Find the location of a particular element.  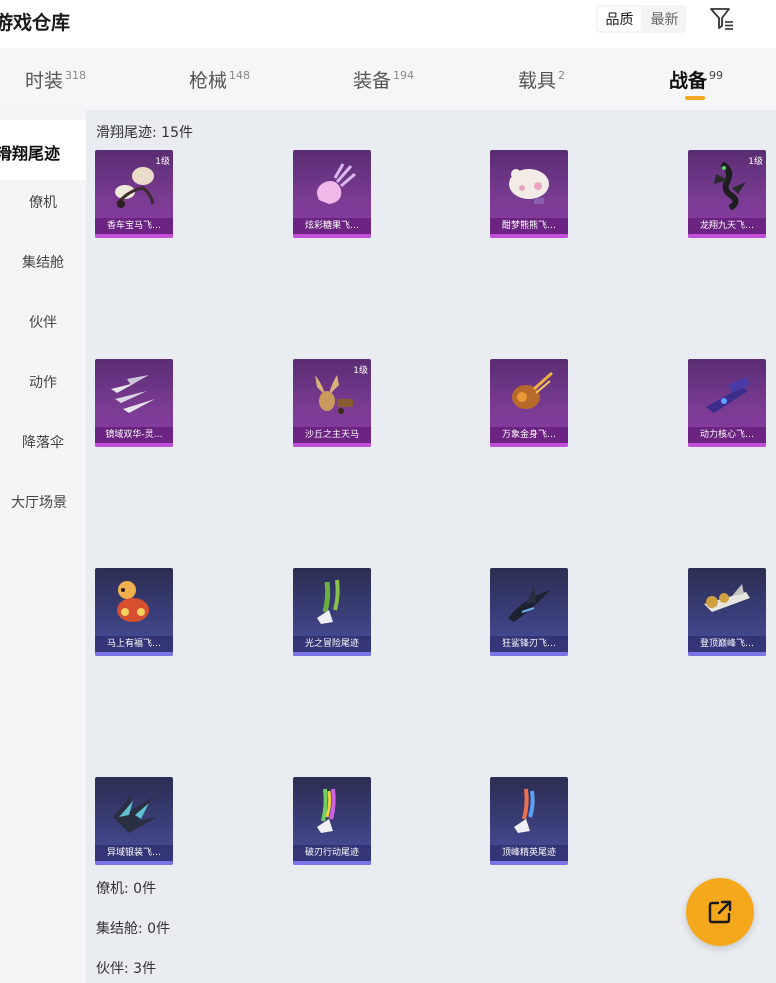

tab-firearms: 枪械 148 is located at coordinates (219, 79).